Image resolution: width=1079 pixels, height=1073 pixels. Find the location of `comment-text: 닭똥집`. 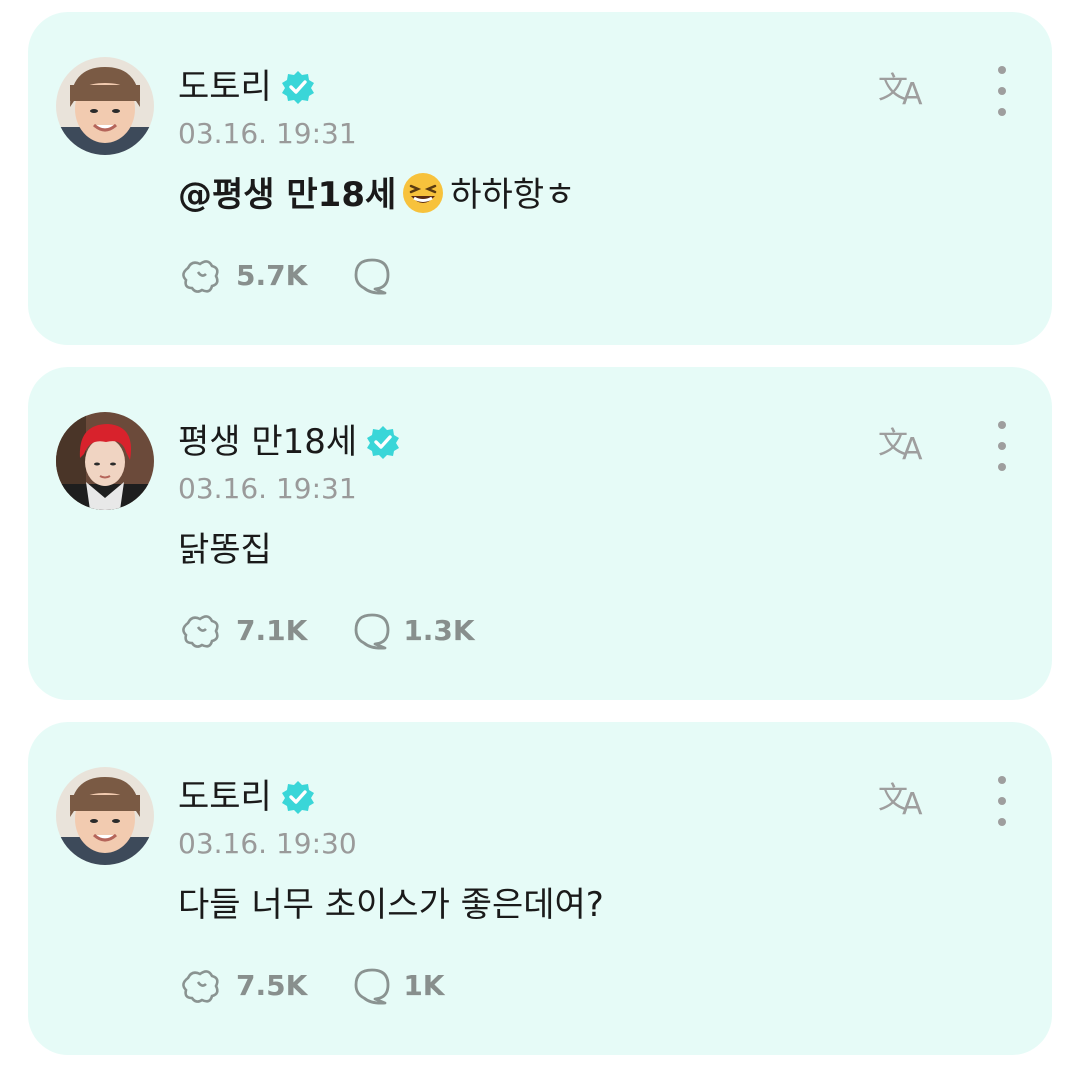

comment-text: 닭똥집 is located at coordinates (225, 550).